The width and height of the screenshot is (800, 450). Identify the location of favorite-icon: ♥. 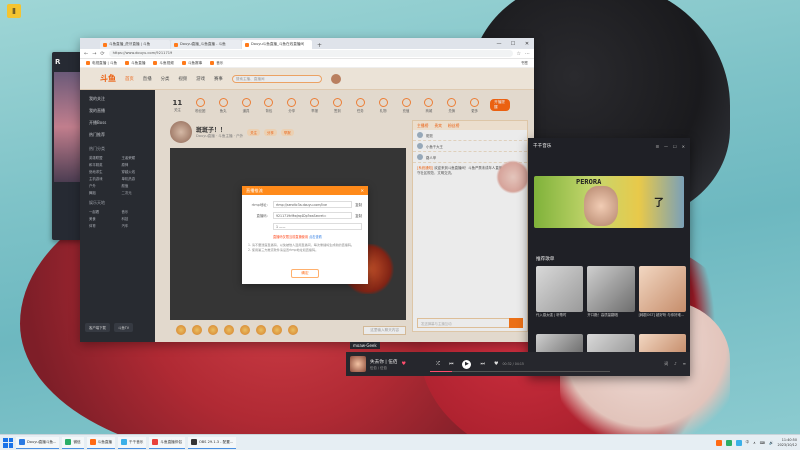
(496, 364).